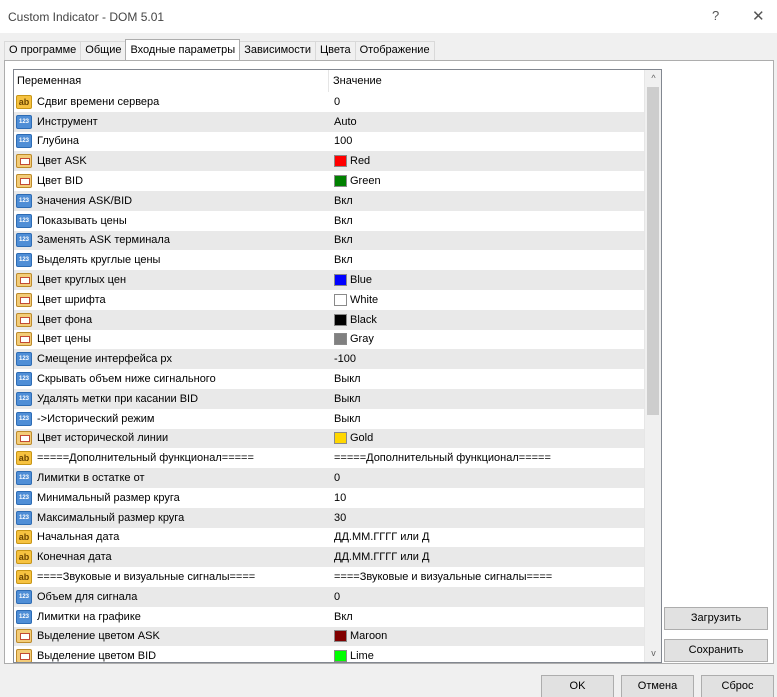 The height and width of the screenshot is (697, 777). I want to click on parameter-name-cell: 123 Удалять метки при касании BID, so click(171, 398).